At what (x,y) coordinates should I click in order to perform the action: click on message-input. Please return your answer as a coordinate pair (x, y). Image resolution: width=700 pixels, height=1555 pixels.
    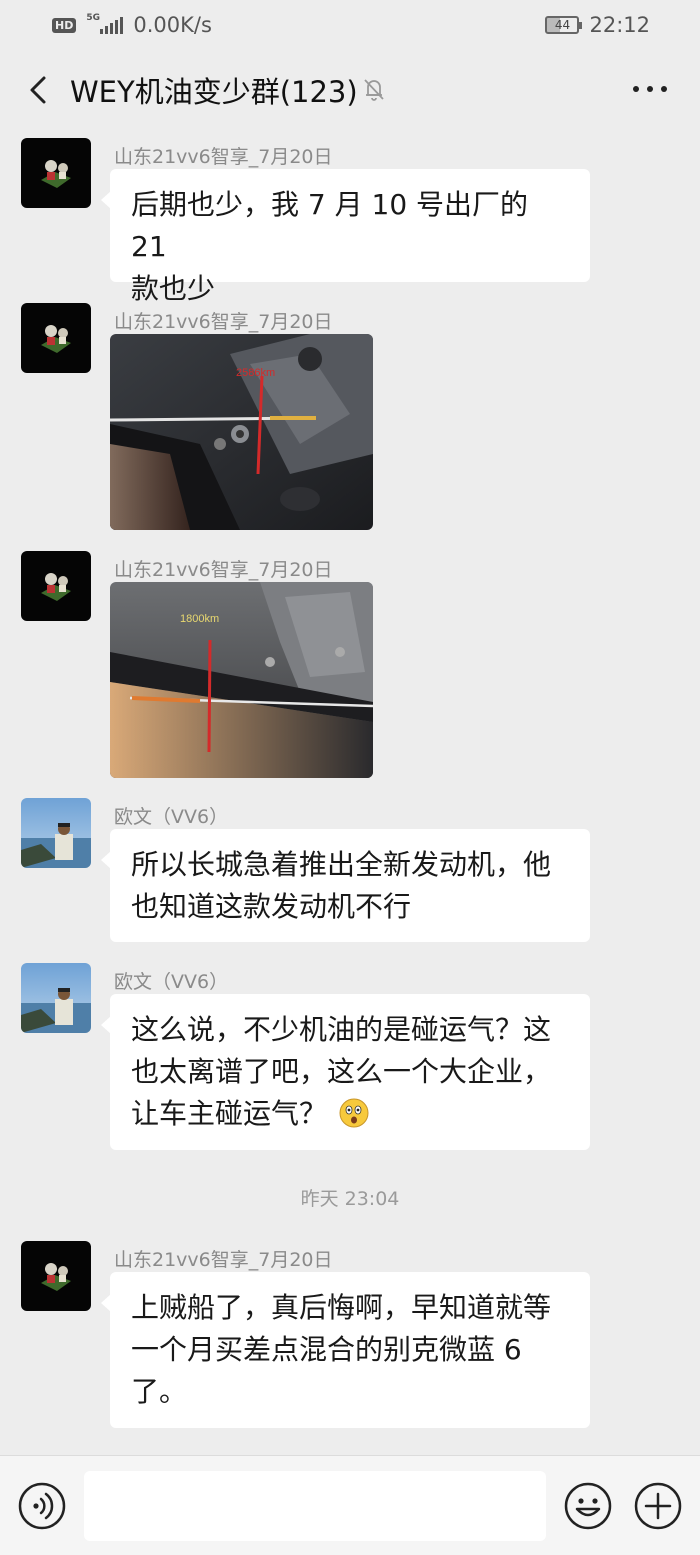
    Looking at the image, I should click on (315, 1506).